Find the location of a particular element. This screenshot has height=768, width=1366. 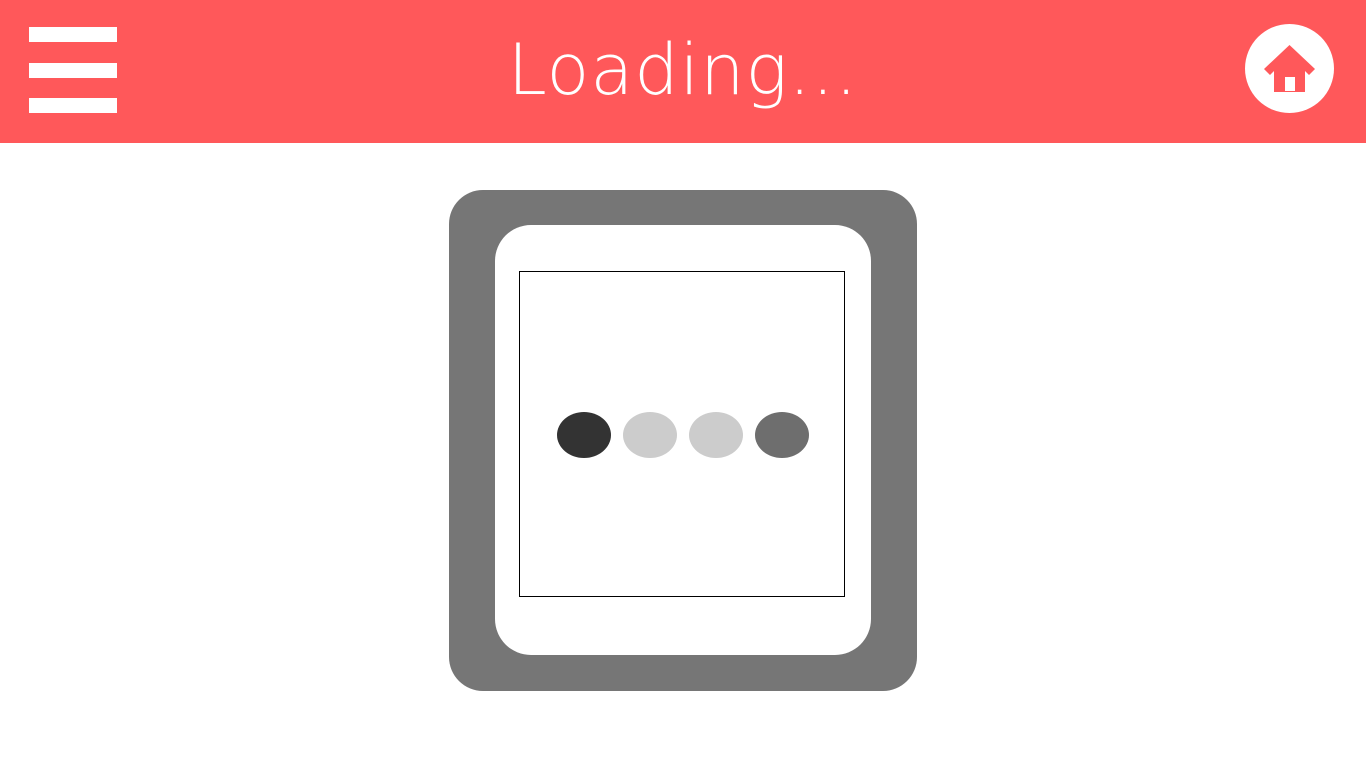

loading-indicator-box is located at coordinates (682, 434).